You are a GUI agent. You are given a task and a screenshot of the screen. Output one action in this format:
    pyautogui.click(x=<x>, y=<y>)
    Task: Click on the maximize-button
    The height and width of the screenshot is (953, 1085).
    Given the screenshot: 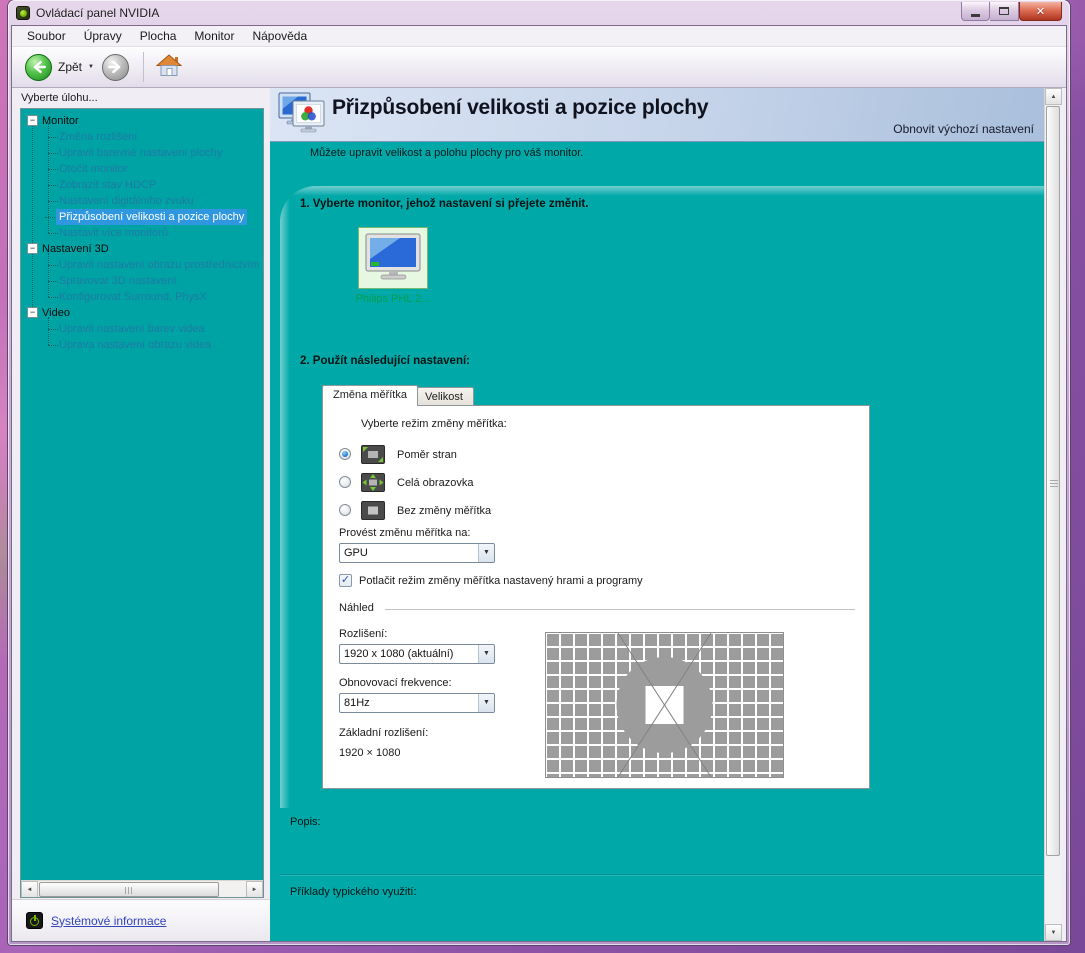 What is the action you would take?
    pyautogui.click(x=1004, y=11)
    